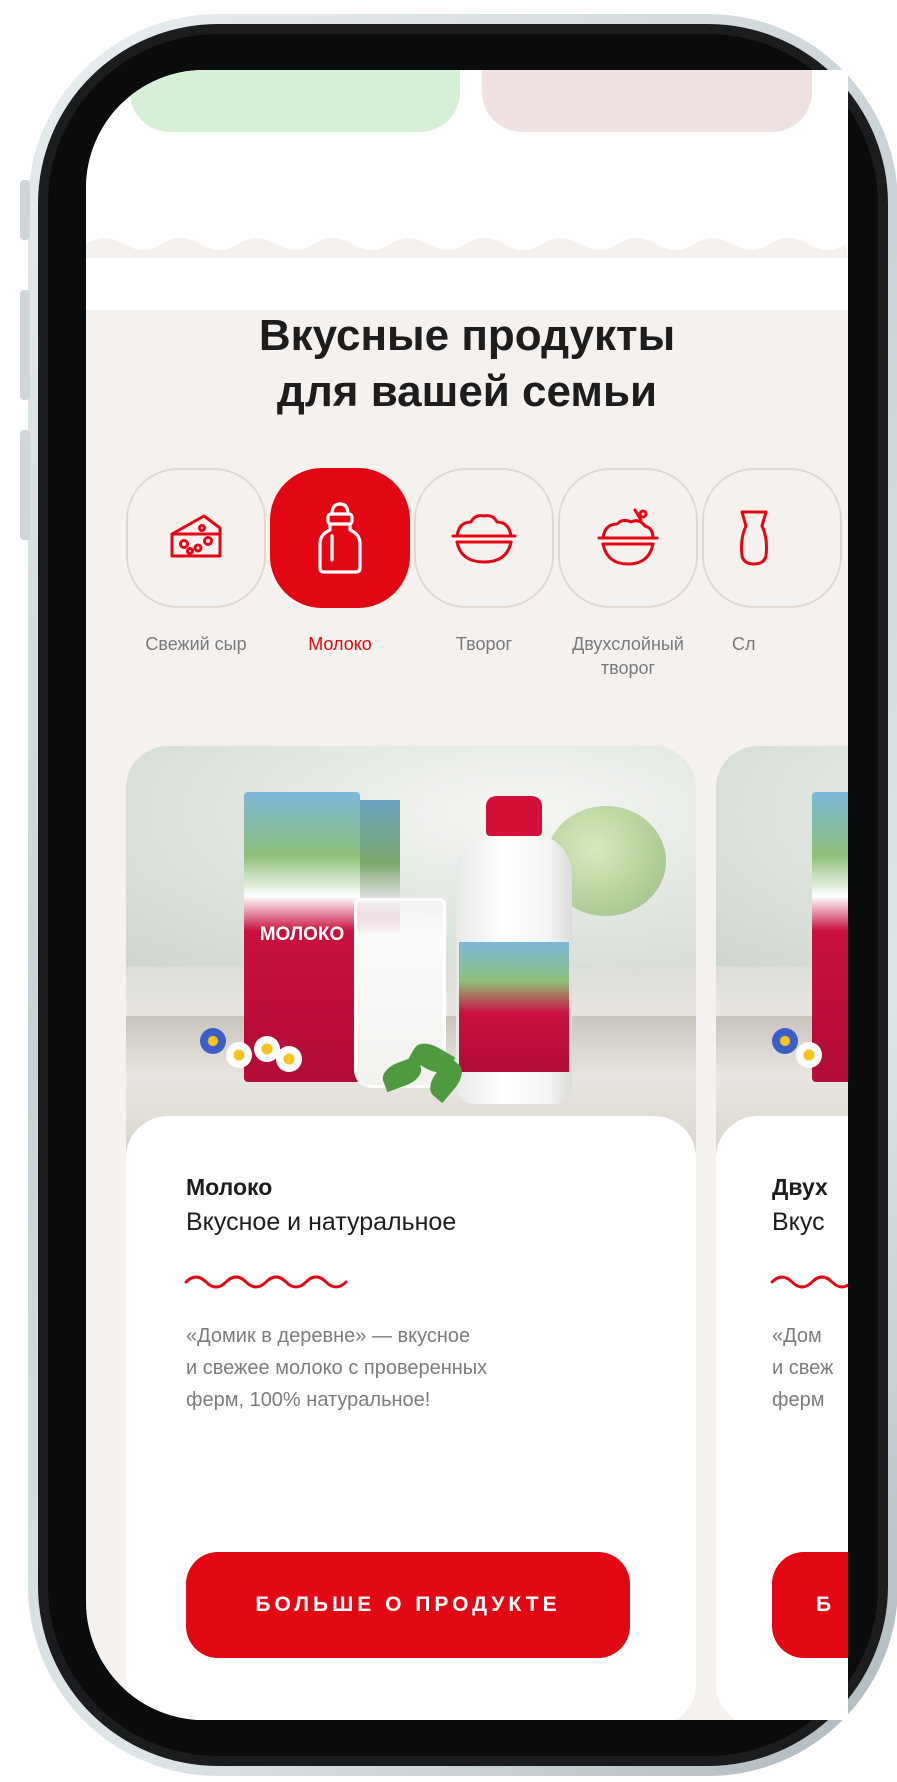 This screenshot has width=897, height=1782. I want to click on cottage-cheese-bowl-icon, so click(484, 539).